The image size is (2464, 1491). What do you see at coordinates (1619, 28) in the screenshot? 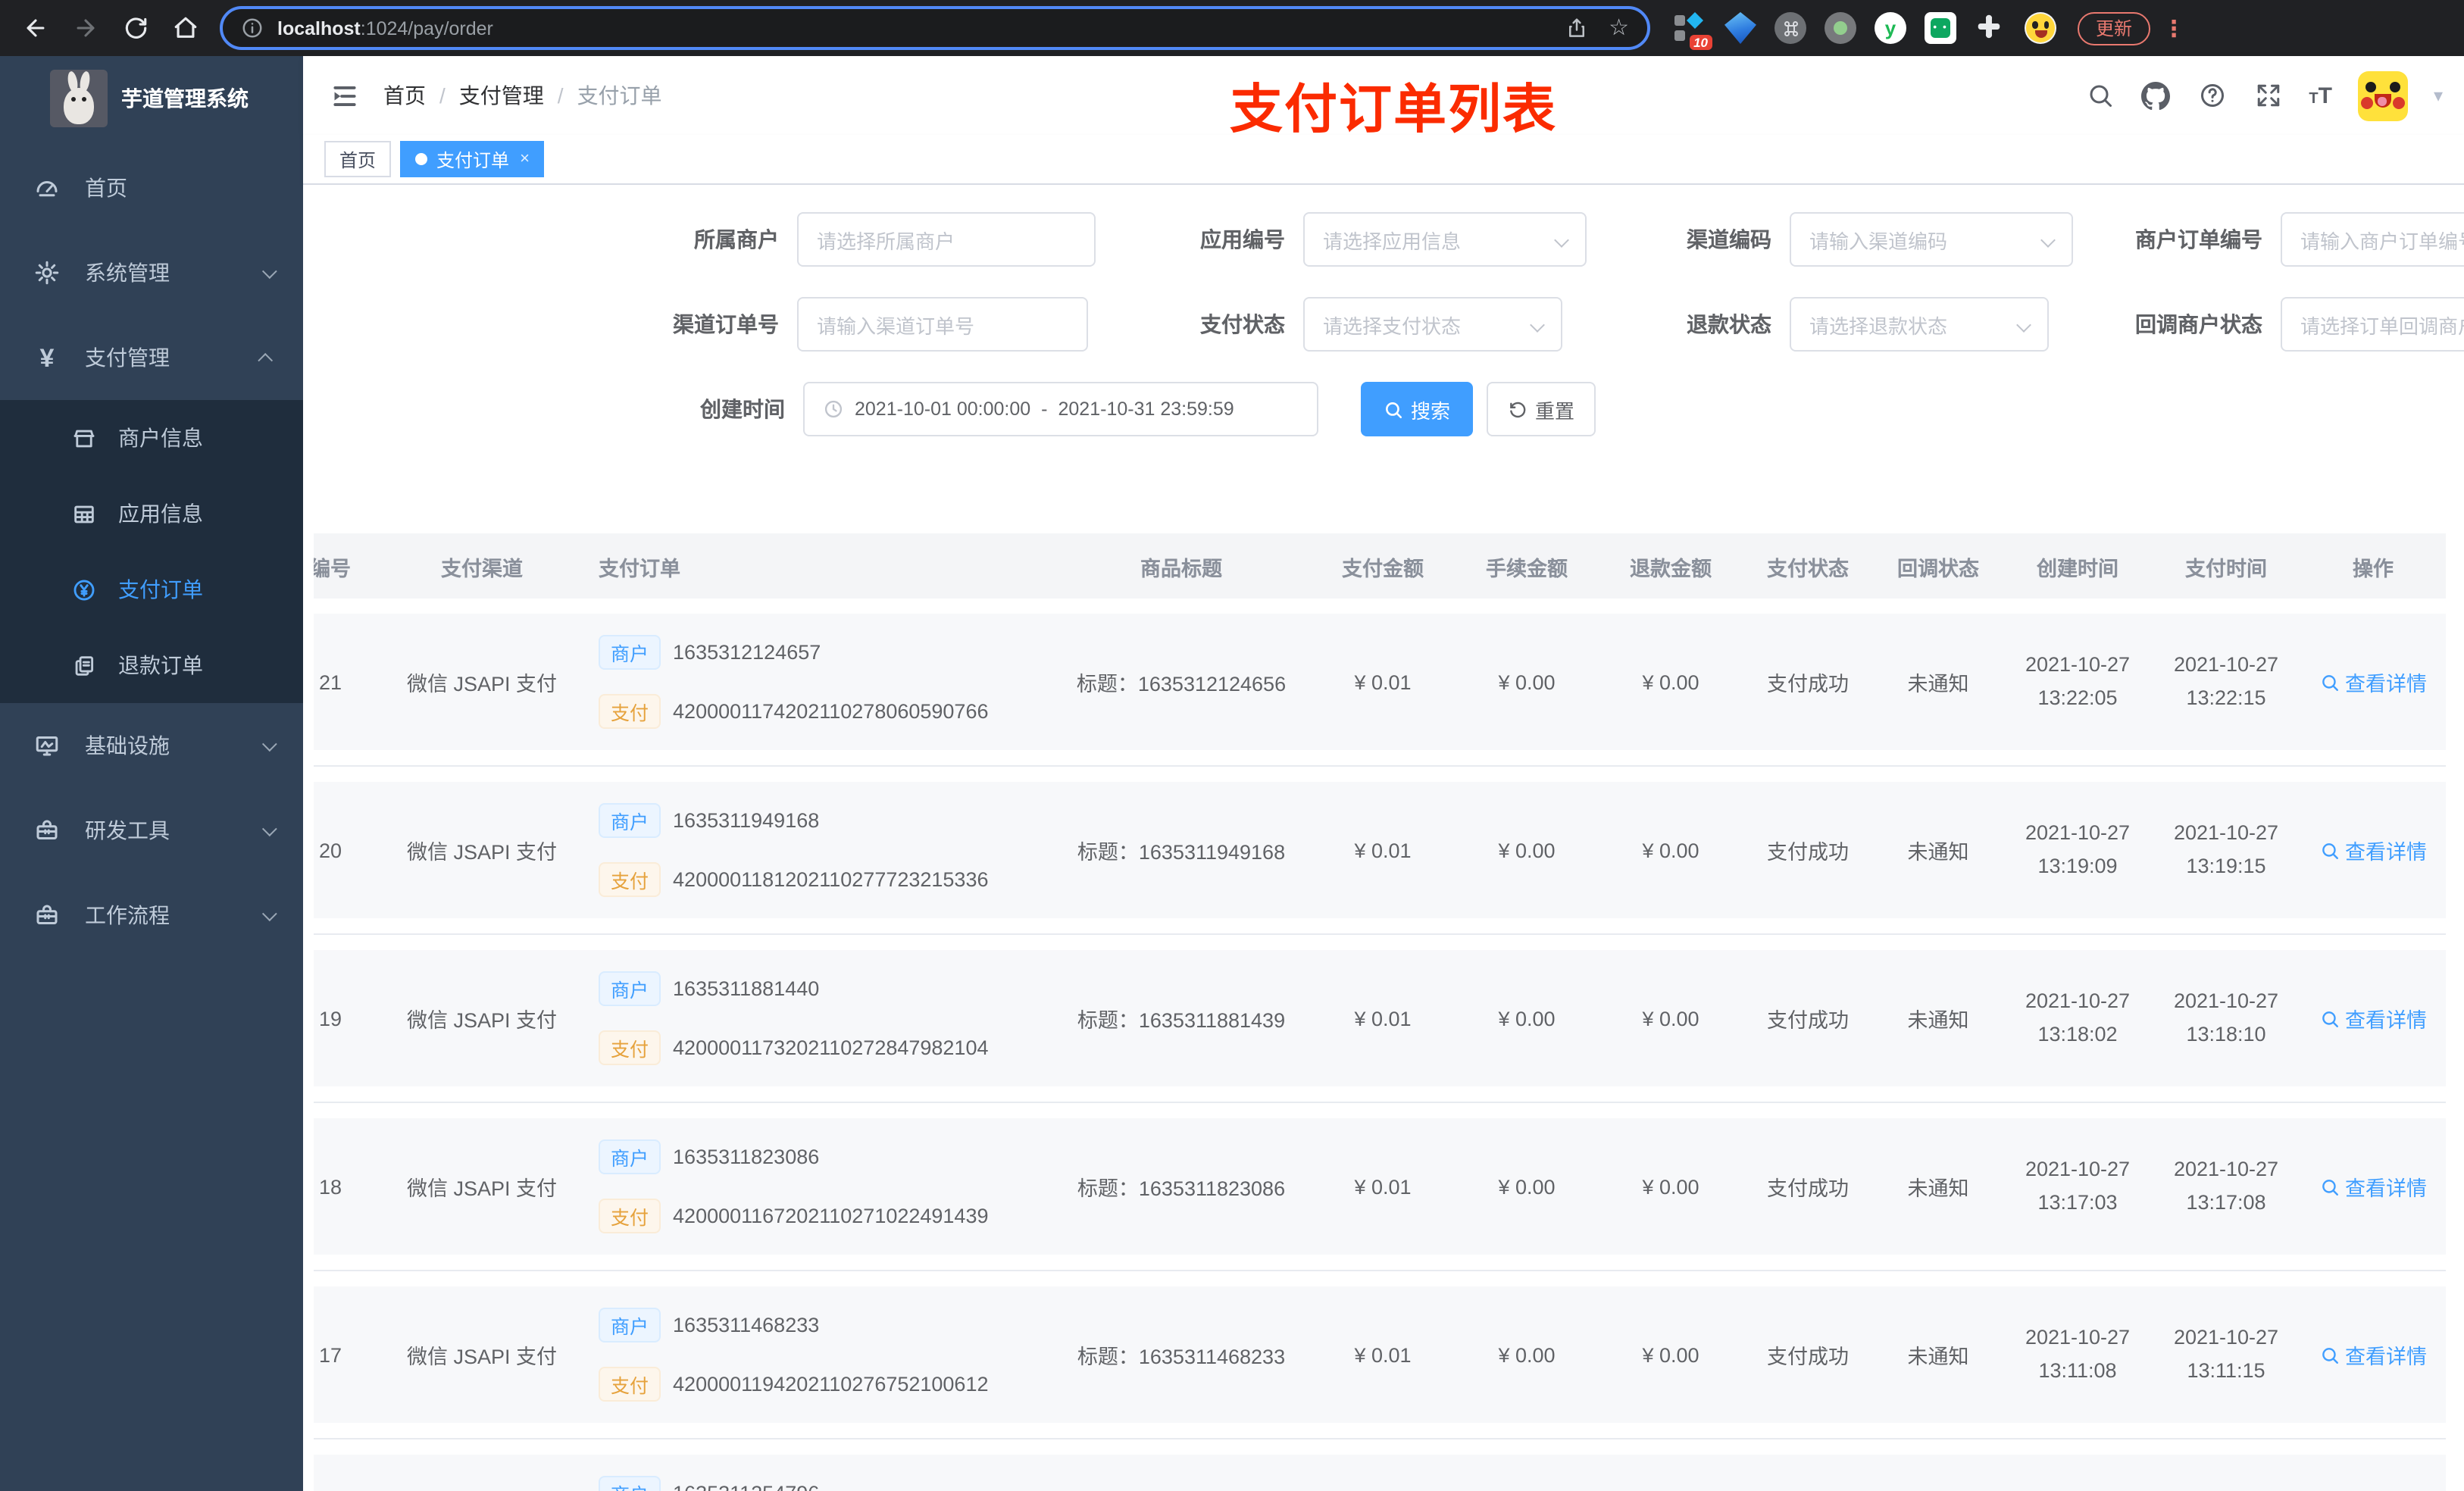
I see `bookmark-star-icon: ☆` at bounding box center [1619, 28].